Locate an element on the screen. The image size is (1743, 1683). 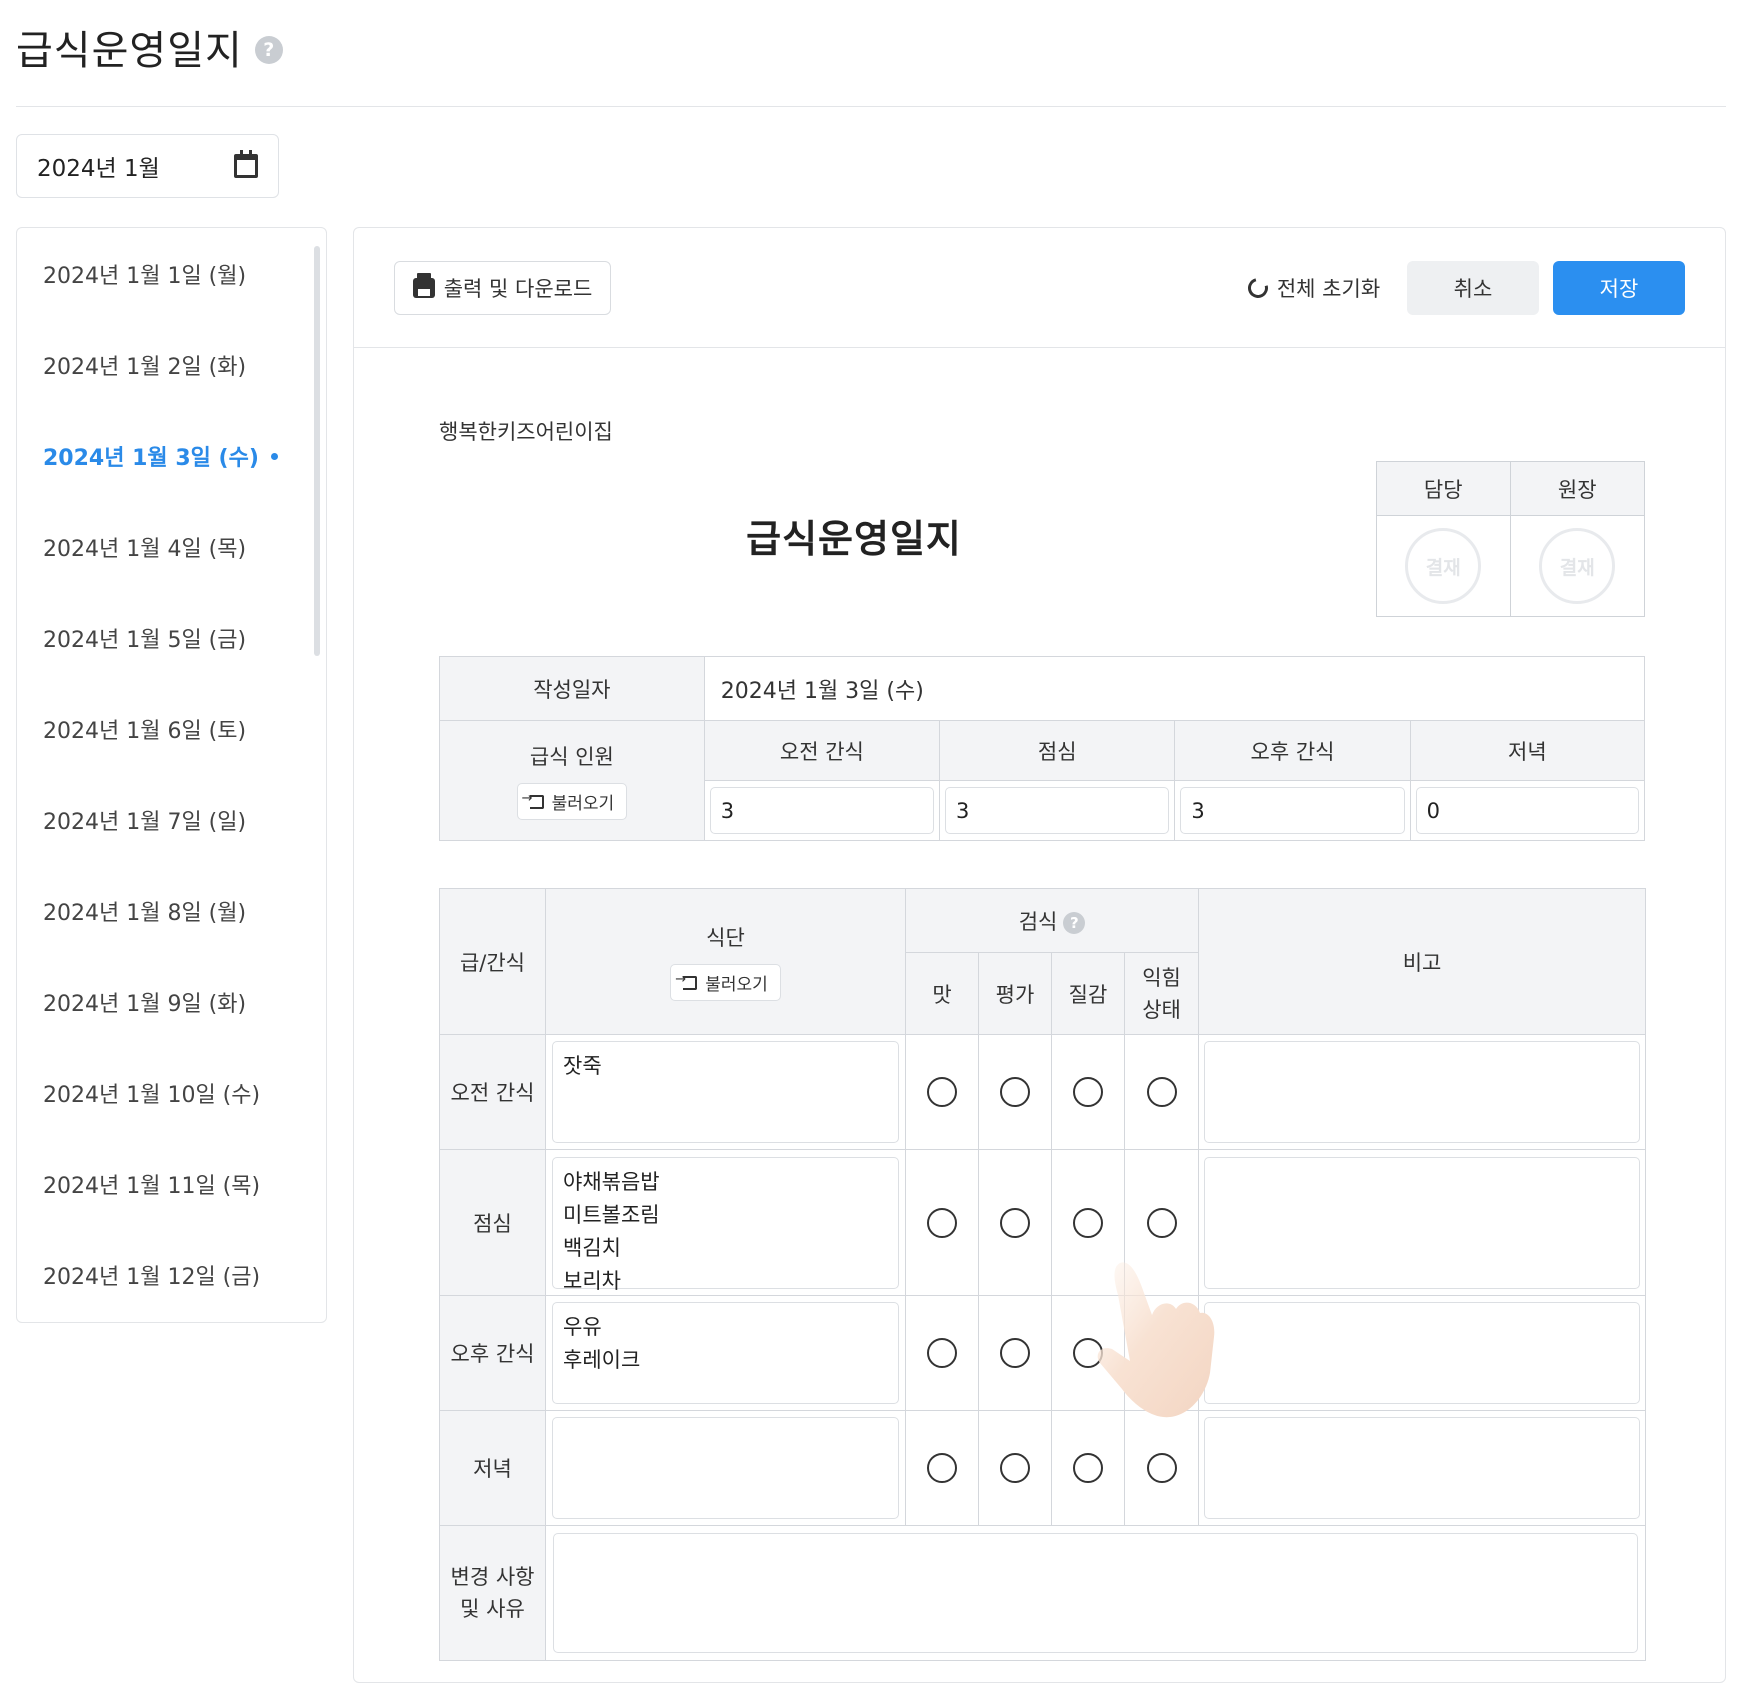
date-list-item-label: 2024년 1월 11일 (목) is located at coordinates (152, 1186).